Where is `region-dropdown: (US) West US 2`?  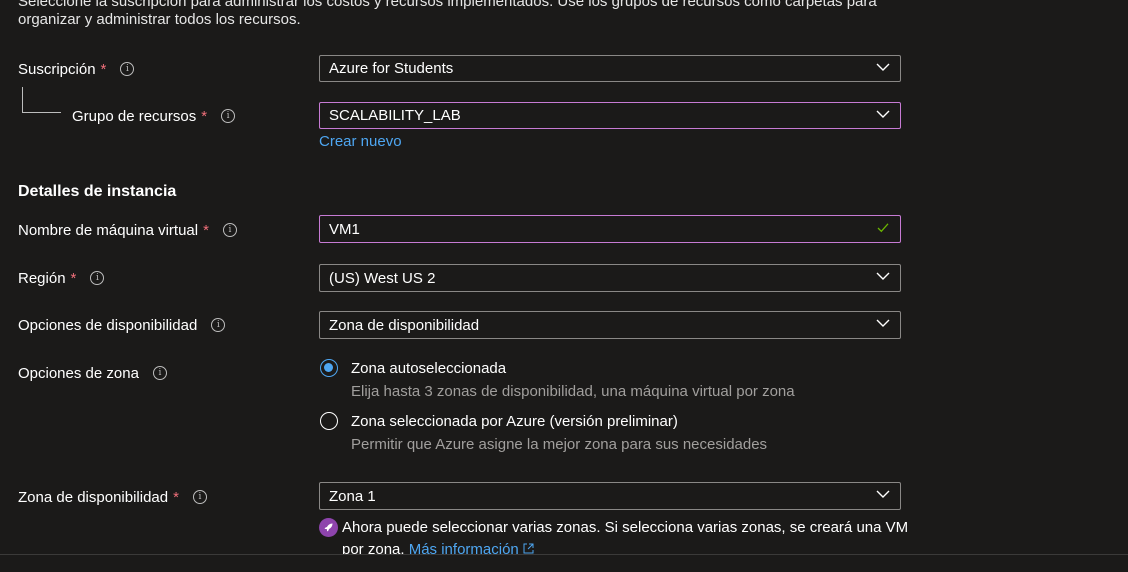 region-dropdown: (US) West US 2 is located at coordinates (610, 278).